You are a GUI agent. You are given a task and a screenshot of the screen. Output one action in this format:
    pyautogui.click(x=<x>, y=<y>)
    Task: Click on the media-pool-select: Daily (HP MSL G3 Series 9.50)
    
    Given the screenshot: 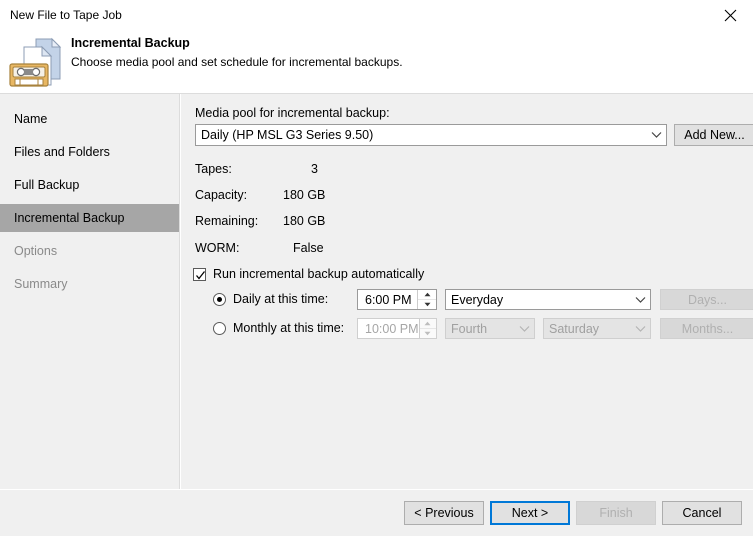 What is the action you would take?
    pyautogui.click(x=431, y=135)
    